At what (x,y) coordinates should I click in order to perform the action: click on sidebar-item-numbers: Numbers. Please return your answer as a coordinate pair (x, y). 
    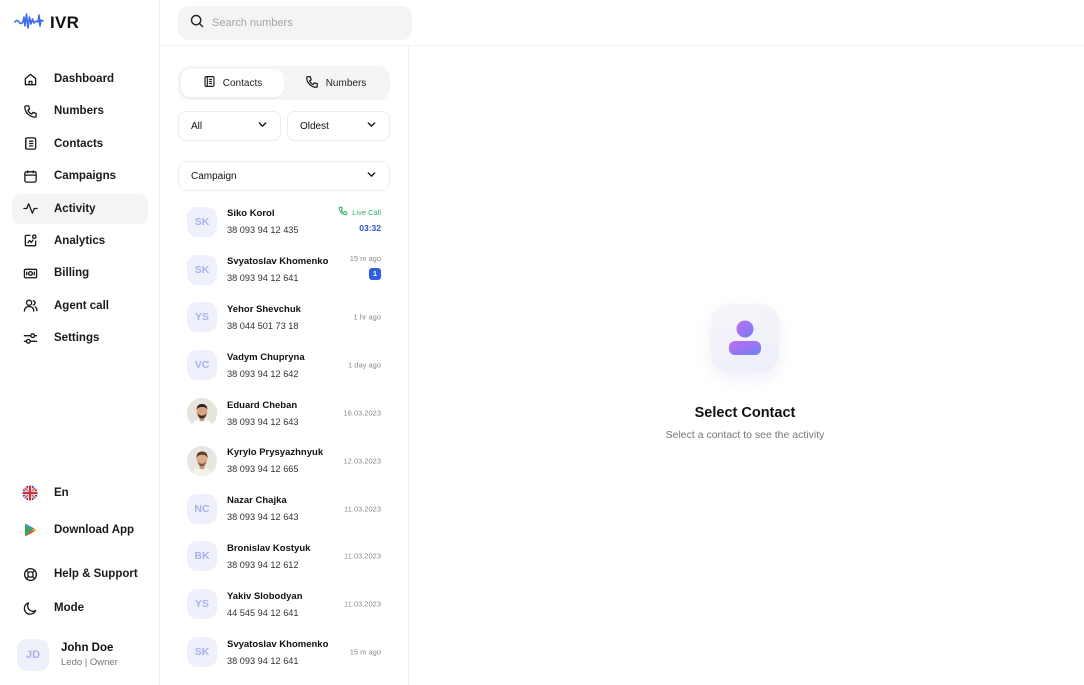
    Looking at the image, I should click on (80, 111).